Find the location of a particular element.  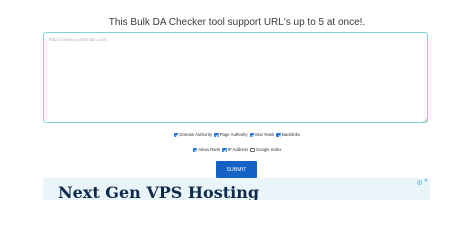

ip-address-checkbox is located at coordinates (224, 150).